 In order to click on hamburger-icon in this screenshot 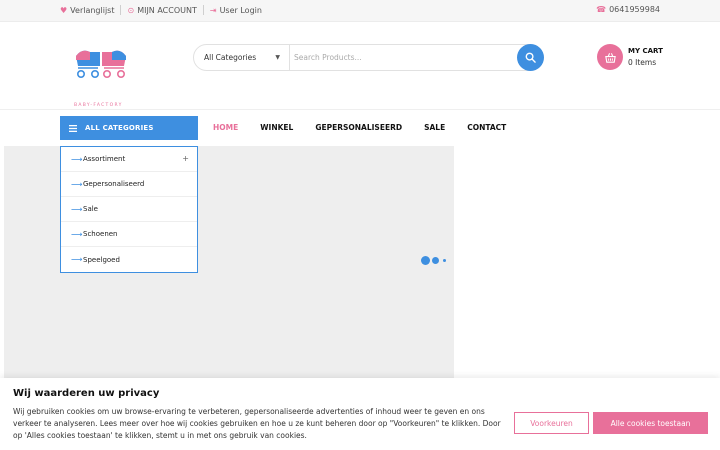, I will do `click(73, 128)`.